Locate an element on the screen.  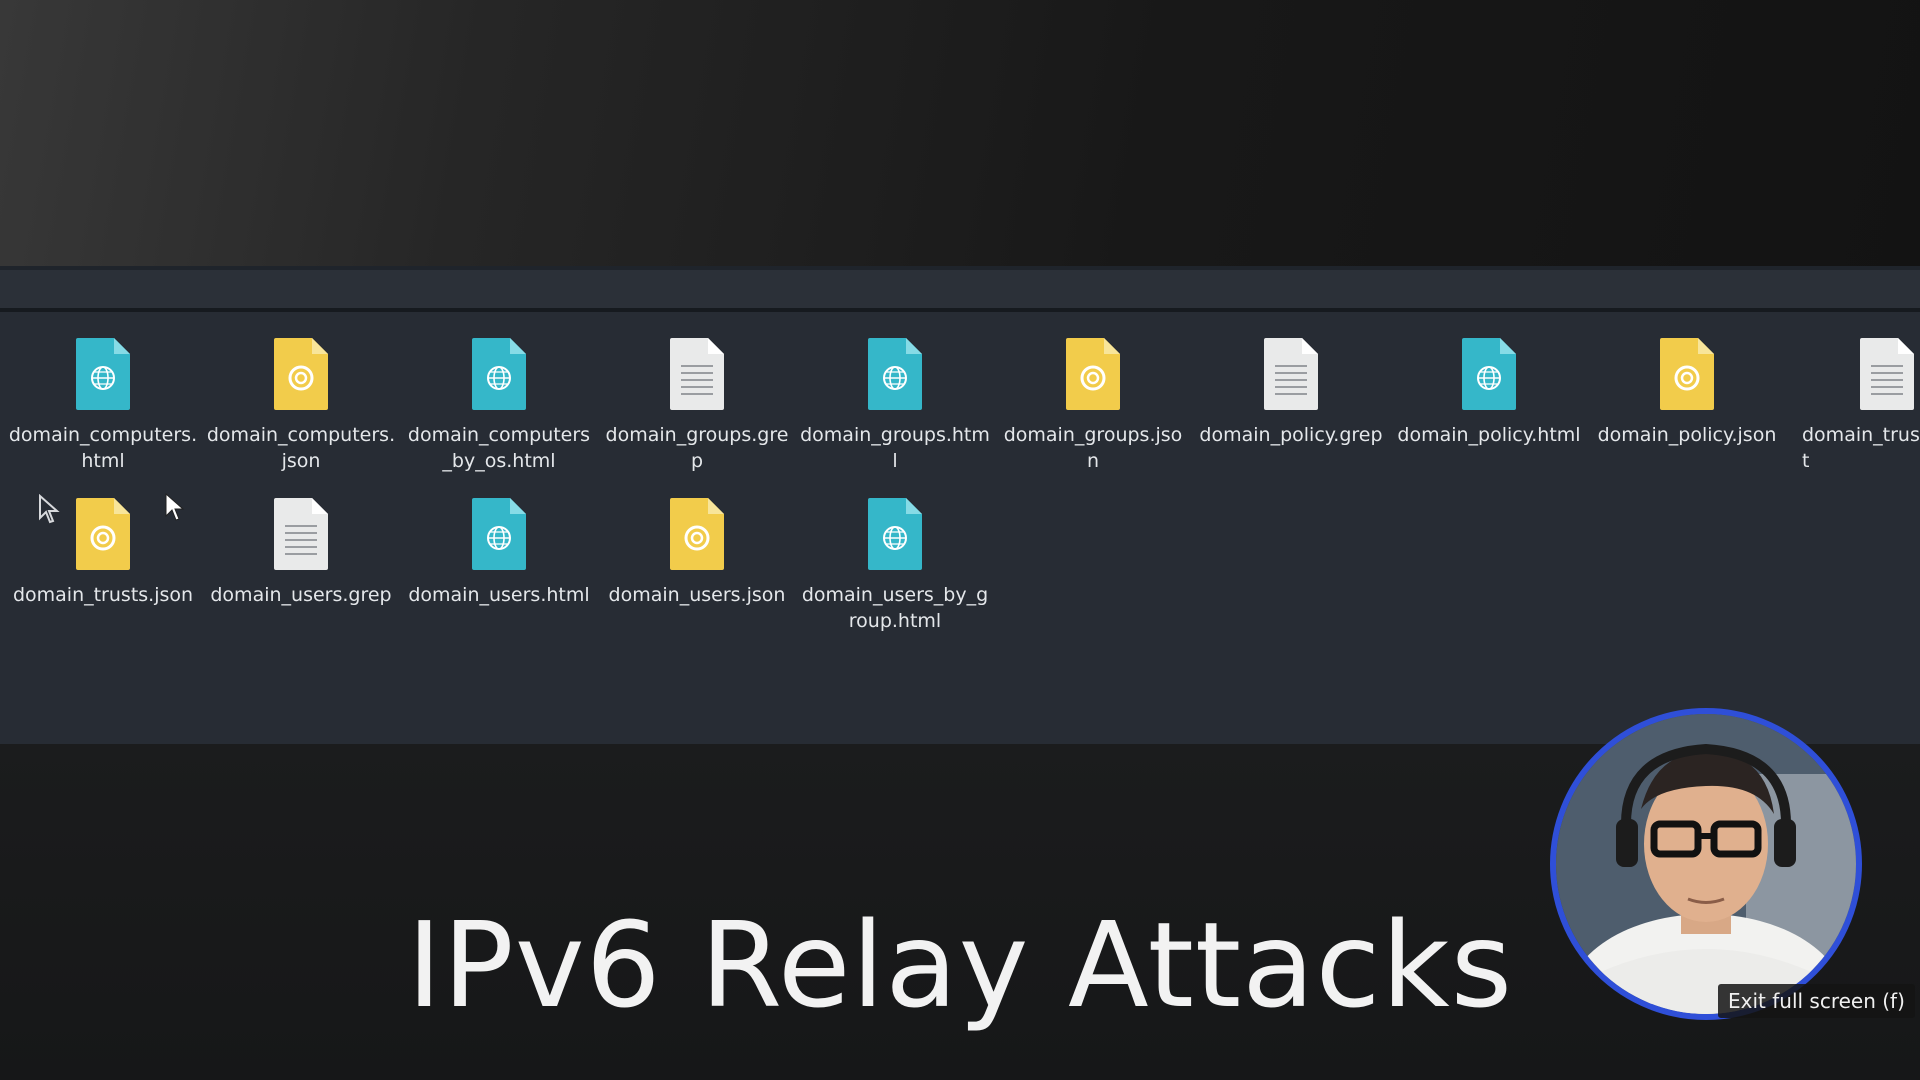
file-name: domain_trusts.json is located at coordinates (103, 595).